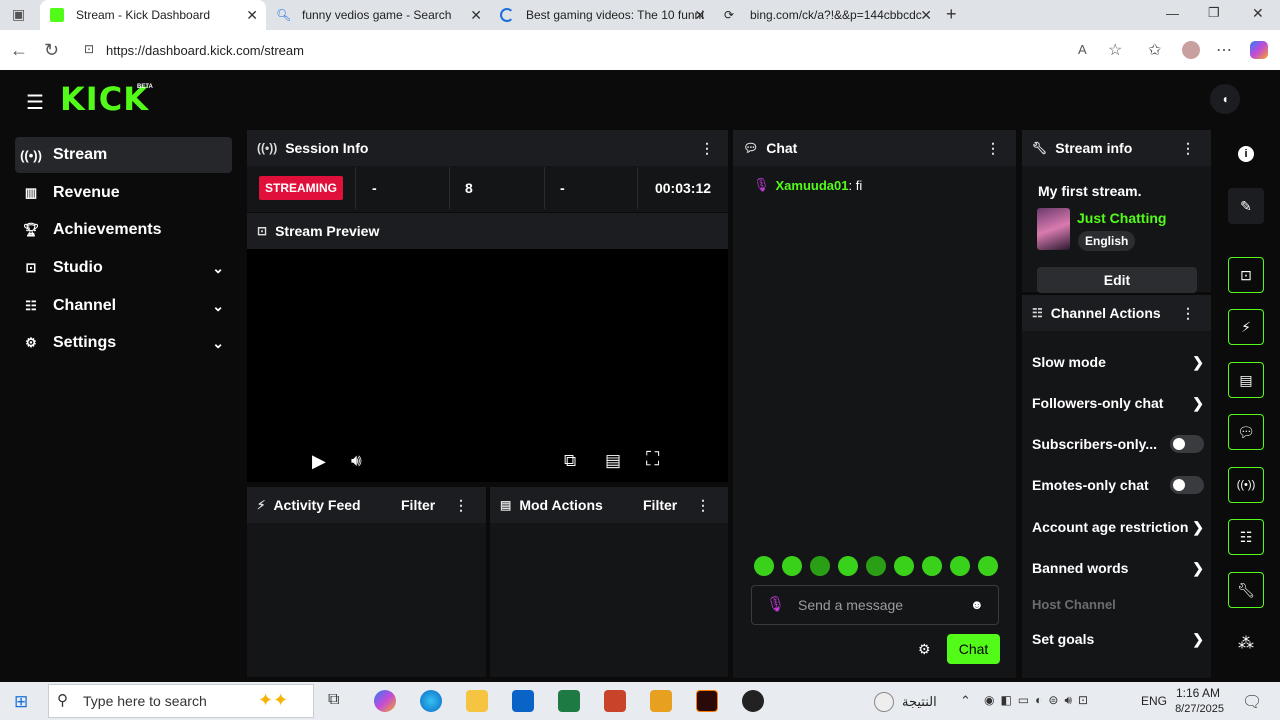 The width and height of the screenshot is (1280, 720). What do you see at coordinates (1118, 527) in the screenshot?
I see `account-age-row: Account age restriction ❯` at bounding box center [1118, 527].